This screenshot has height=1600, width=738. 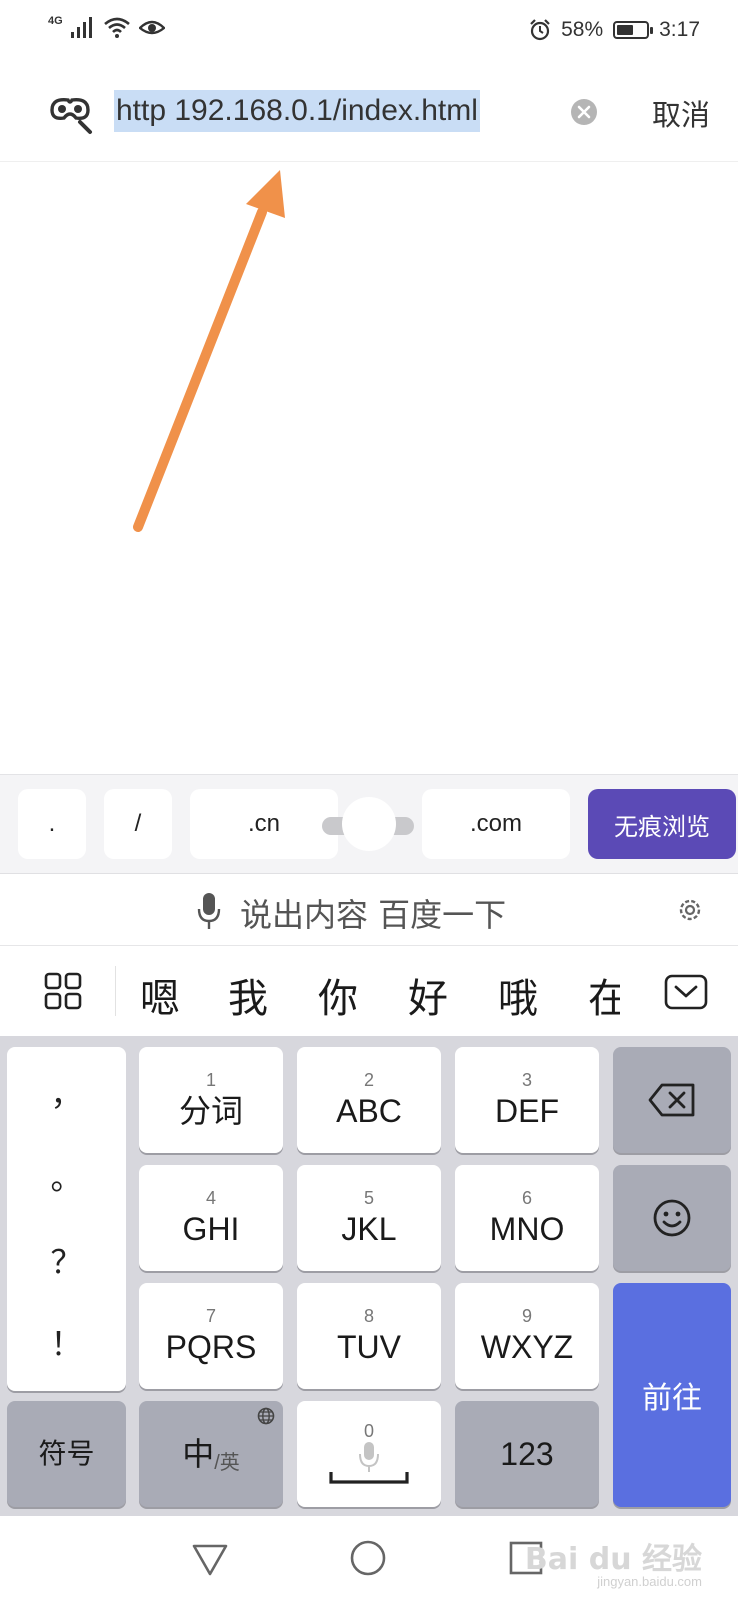 I want to click on backspace-button, so click(x=672, y=1100).